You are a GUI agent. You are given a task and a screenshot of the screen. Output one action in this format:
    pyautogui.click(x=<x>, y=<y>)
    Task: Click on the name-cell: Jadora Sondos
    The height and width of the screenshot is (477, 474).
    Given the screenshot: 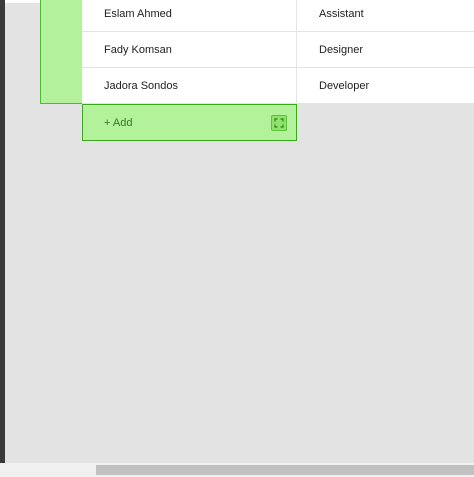 What is the action you would take?
    pyautogui.click(x=189, y=85)
    